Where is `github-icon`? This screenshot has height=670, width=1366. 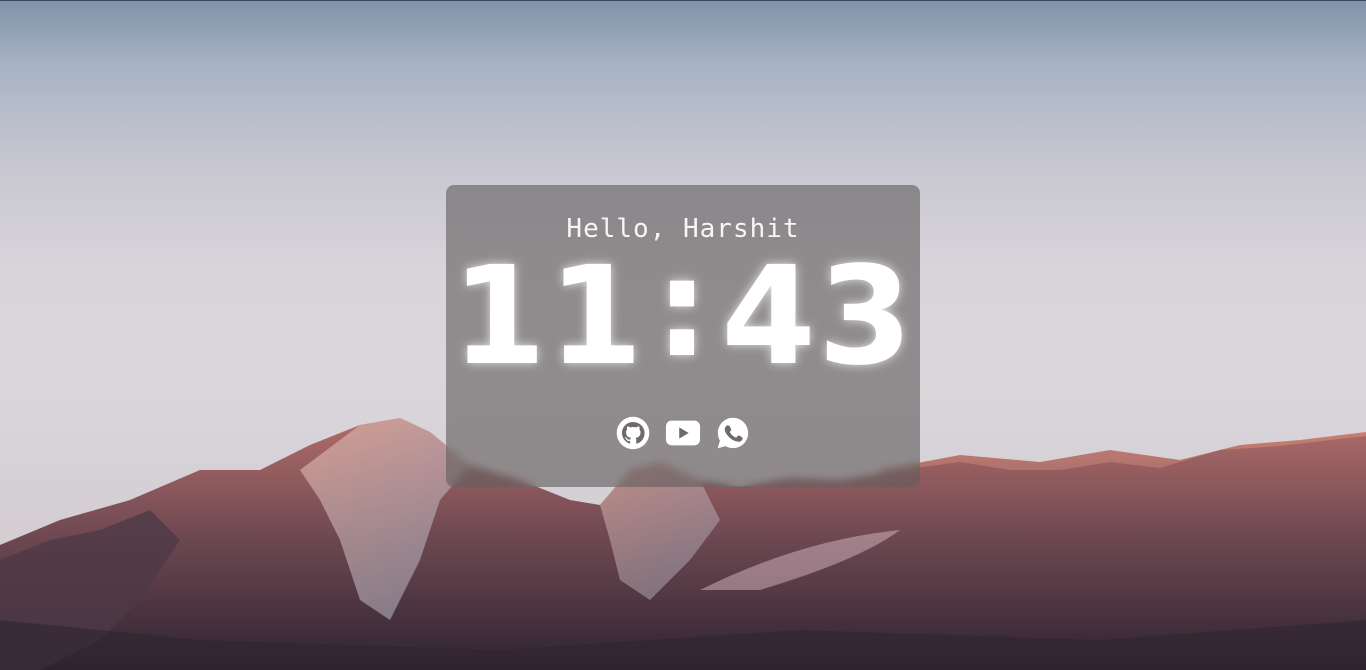
github-icon is located at coordinates (633, 433).